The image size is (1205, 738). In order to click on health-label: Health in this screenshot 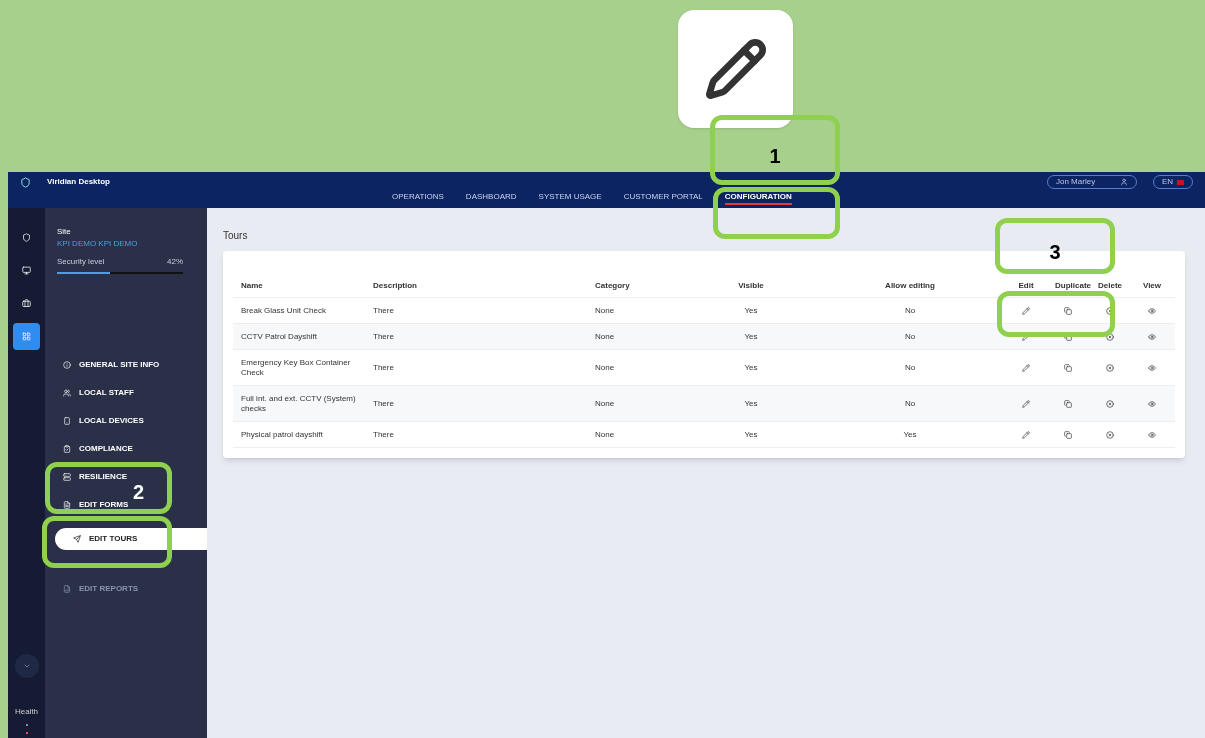, I will do `click(26, 712)`.